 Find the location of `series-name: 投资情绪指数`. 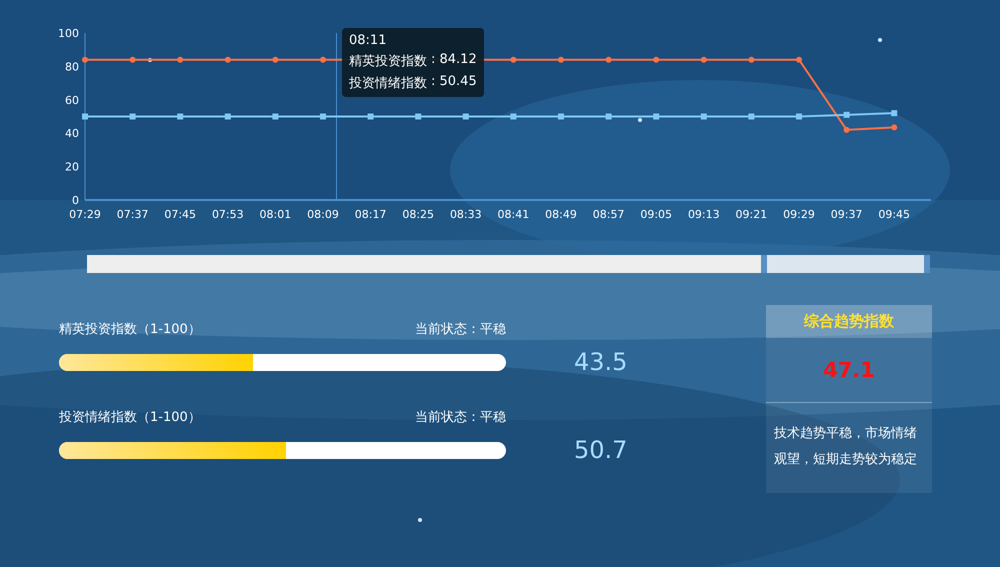

series-name: 投资情绪指数 is located at coordinates (388, 83).